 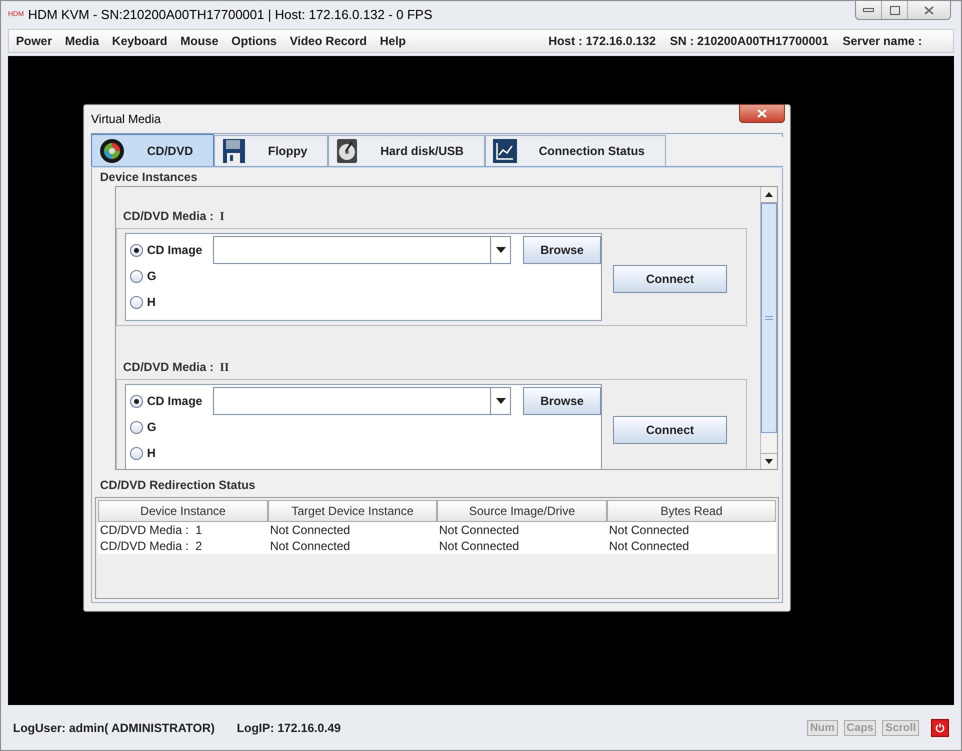 I want to click on menu-item: Power, so click(x=34, y=41).